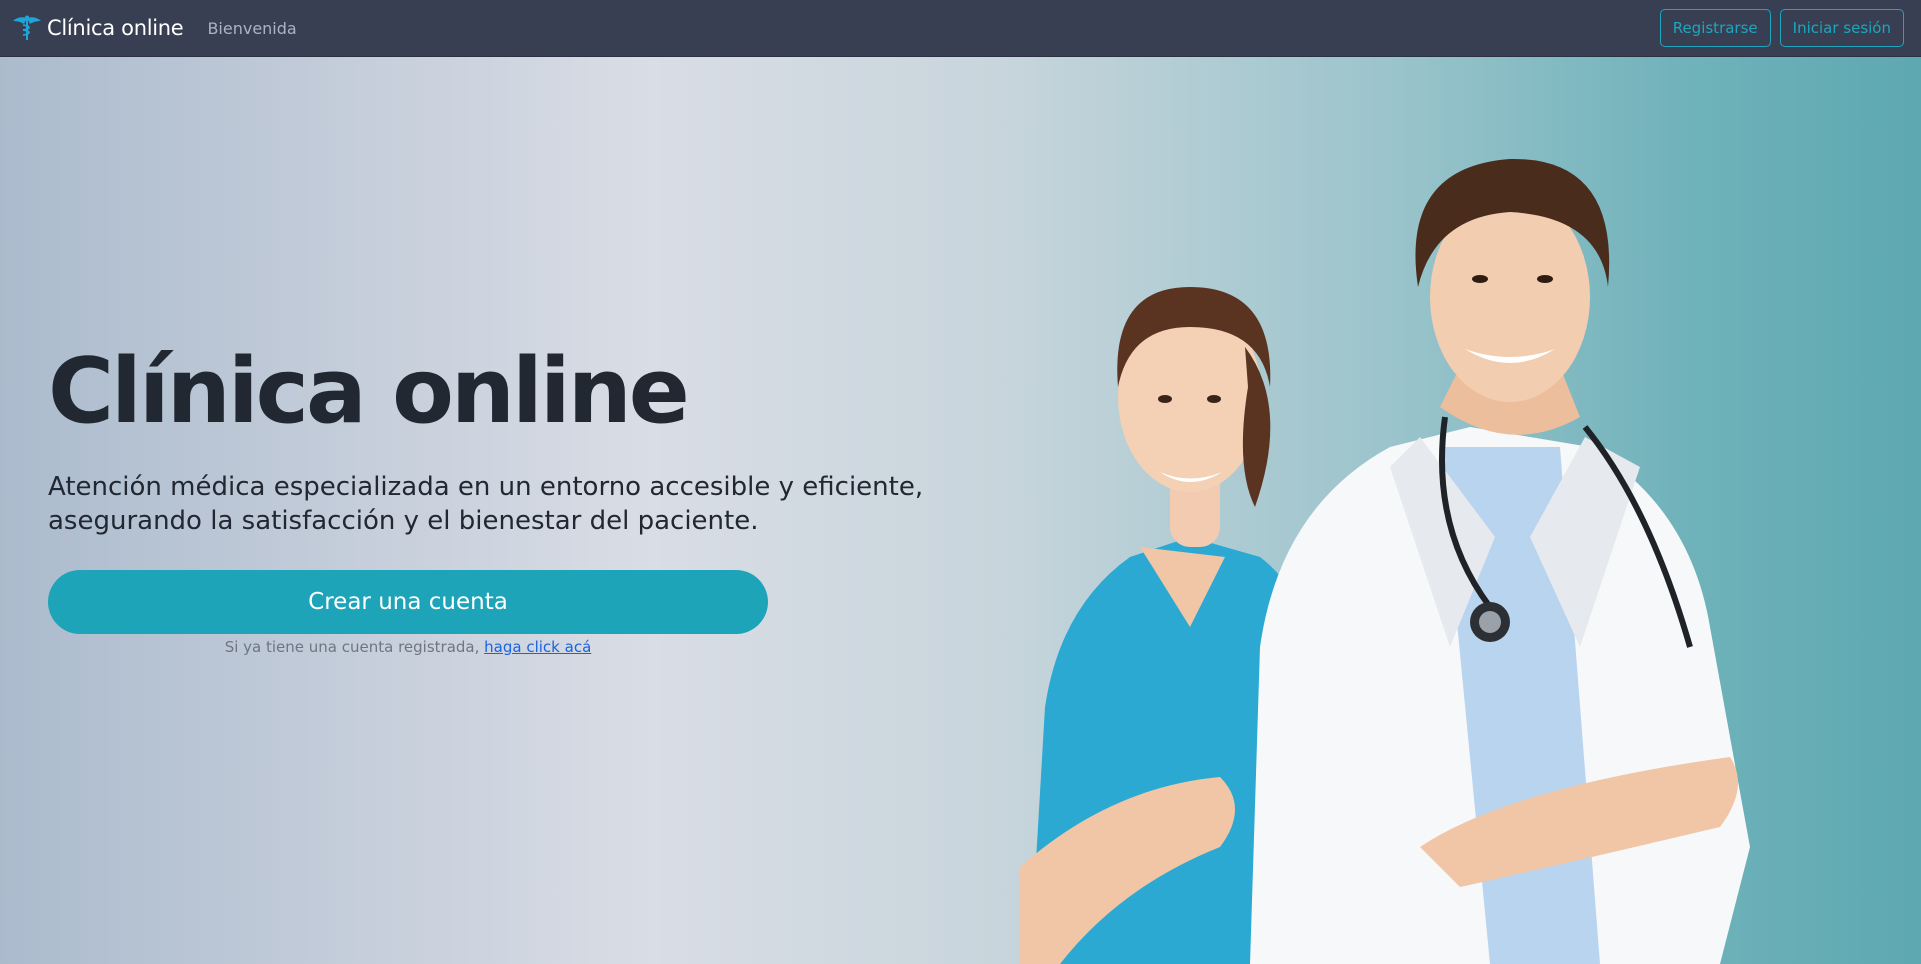 This screenshot has height=964, width=1921. Describe the element at coordinates (408, 602) in the screenshot. I see `create-account-button: Crear una cuenta` at that location.